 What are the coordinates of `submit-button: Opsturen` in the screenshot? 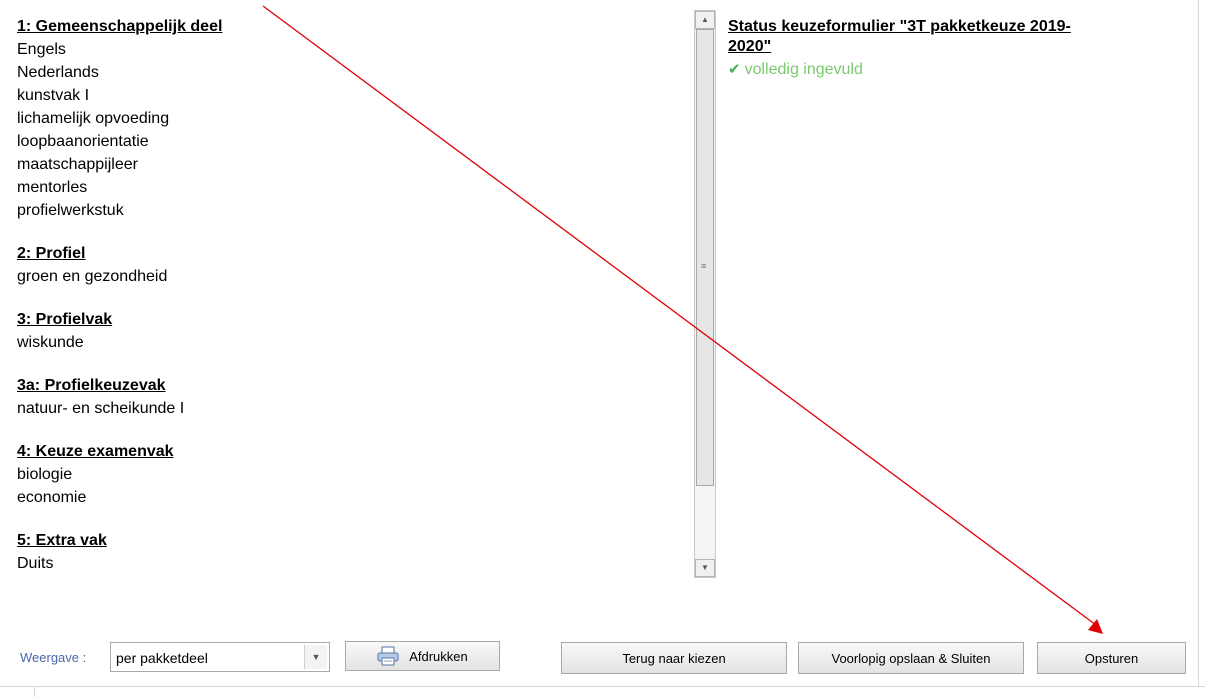 It's located at (1111, 658).